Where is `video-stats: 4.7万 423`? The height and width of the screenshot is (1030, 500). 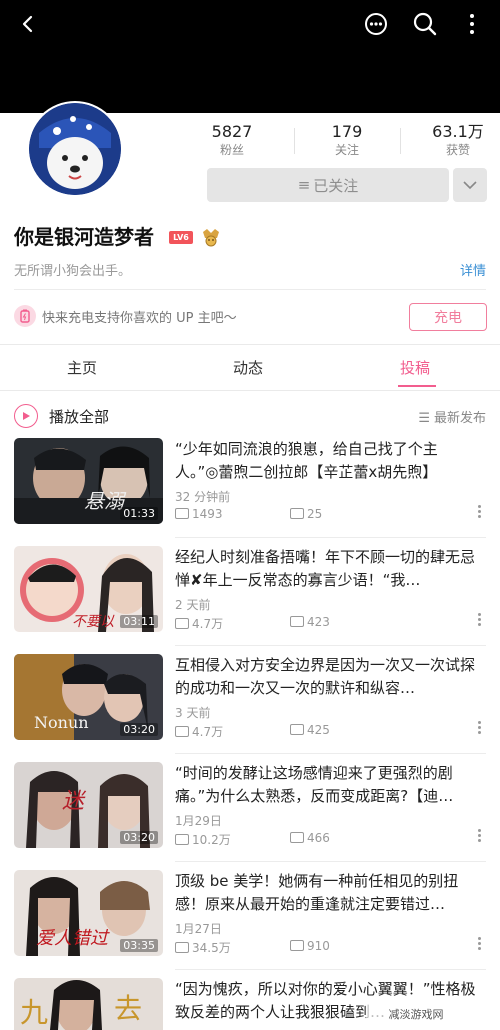
video-stats: 4.7万 423 is located at coordinates (330, 623).